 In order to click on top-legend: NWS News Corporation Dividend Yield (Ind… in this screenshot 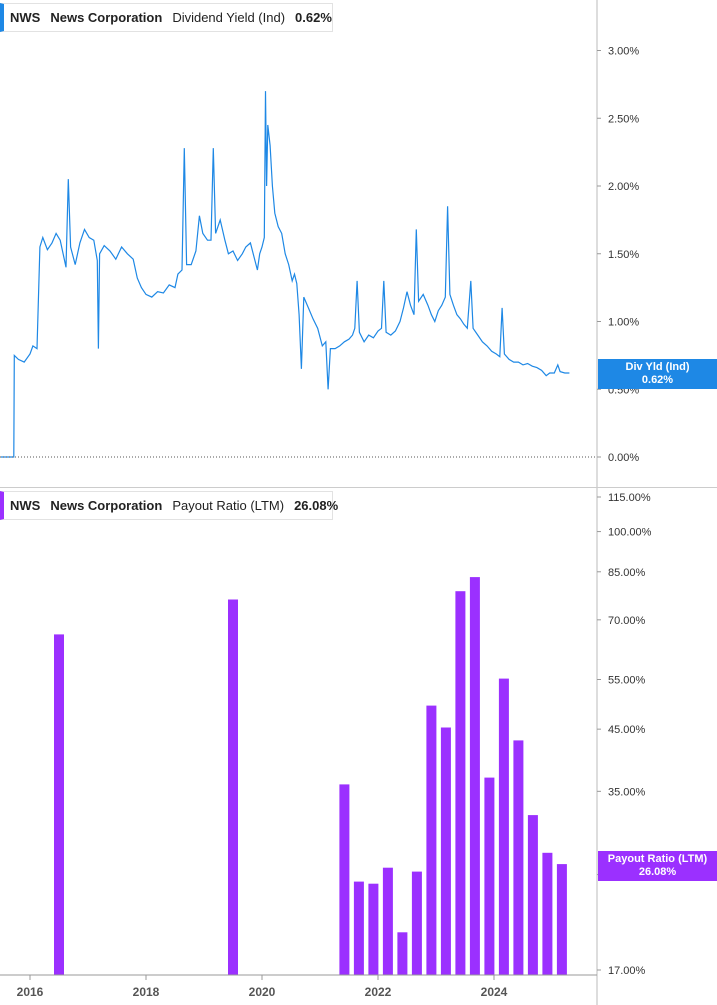, I will do `click(166, 17)`.